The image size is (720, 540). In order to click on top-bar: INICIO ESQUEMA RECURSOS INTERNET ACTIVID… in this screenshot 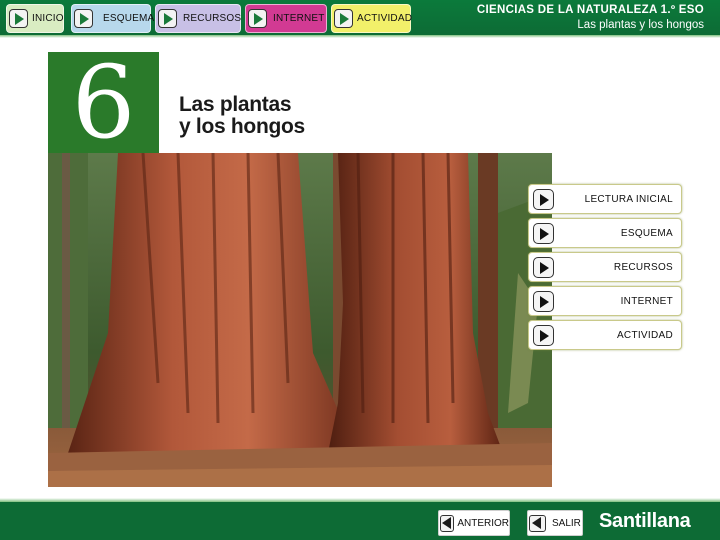, I will do `click(360, 19)`.